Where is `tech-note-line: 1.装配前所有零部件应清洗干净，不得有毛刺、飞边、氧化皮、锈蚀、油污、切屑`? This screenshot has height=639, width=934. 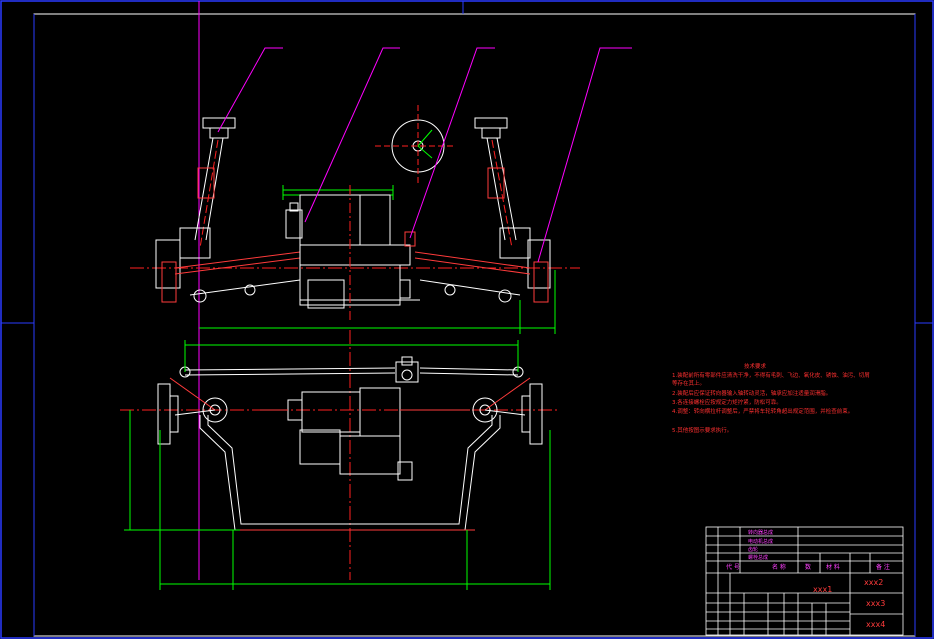 tech-note-line: 1.装配前所有零部件应清洗干净，不得有毛刺、飞边、氧化皮、锈蚀、油污、切屑 is located at coordinates (771, 375).